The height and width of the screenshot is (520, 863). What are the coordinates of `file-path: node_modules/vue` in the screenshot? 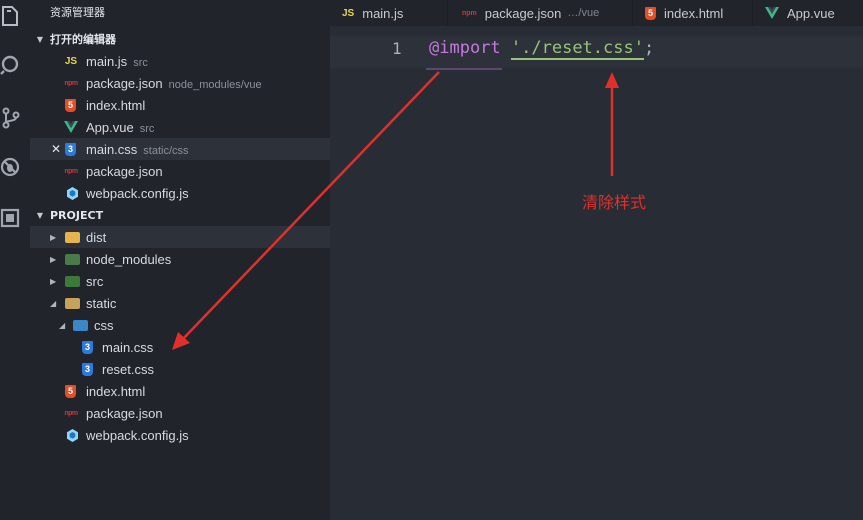 It's located at (215, 84).